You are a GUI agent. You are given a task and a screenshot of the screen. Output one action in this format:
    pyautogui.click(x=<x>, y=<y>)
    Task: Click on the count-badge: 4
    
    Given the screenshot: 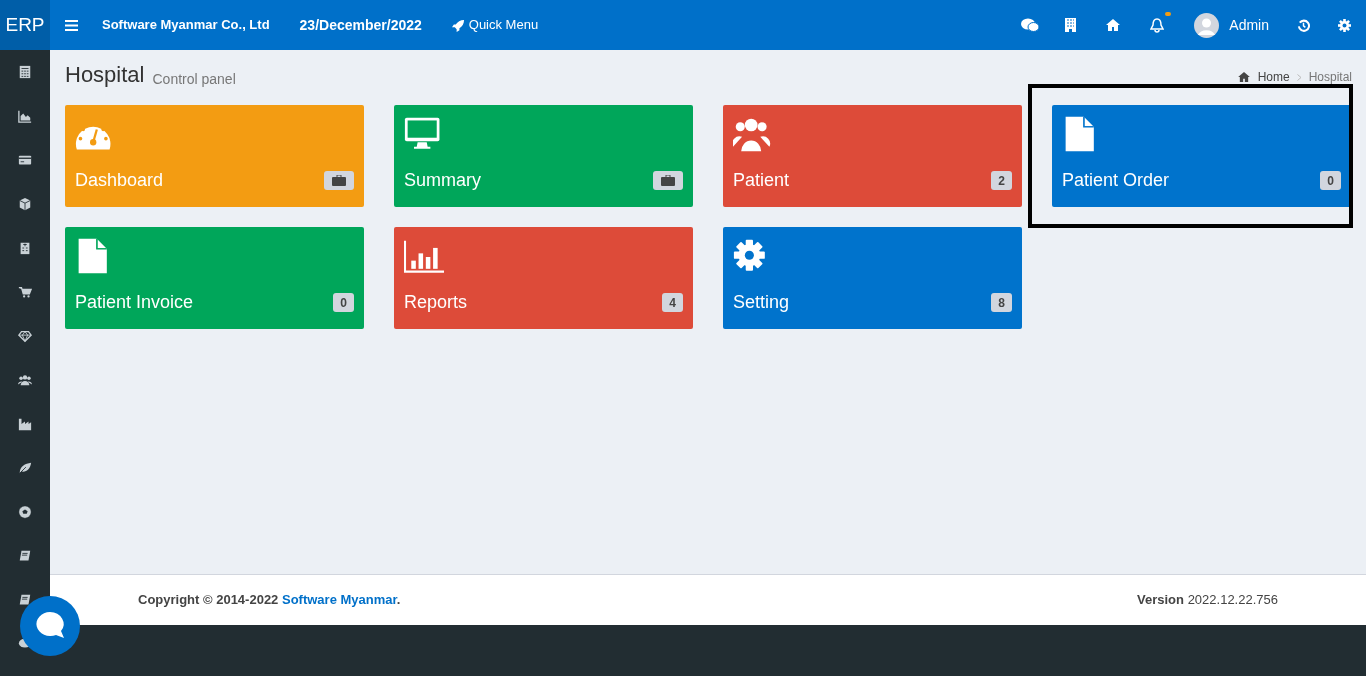 What is the action you would take?
    pyautogui.click(x=672, y=302)
    